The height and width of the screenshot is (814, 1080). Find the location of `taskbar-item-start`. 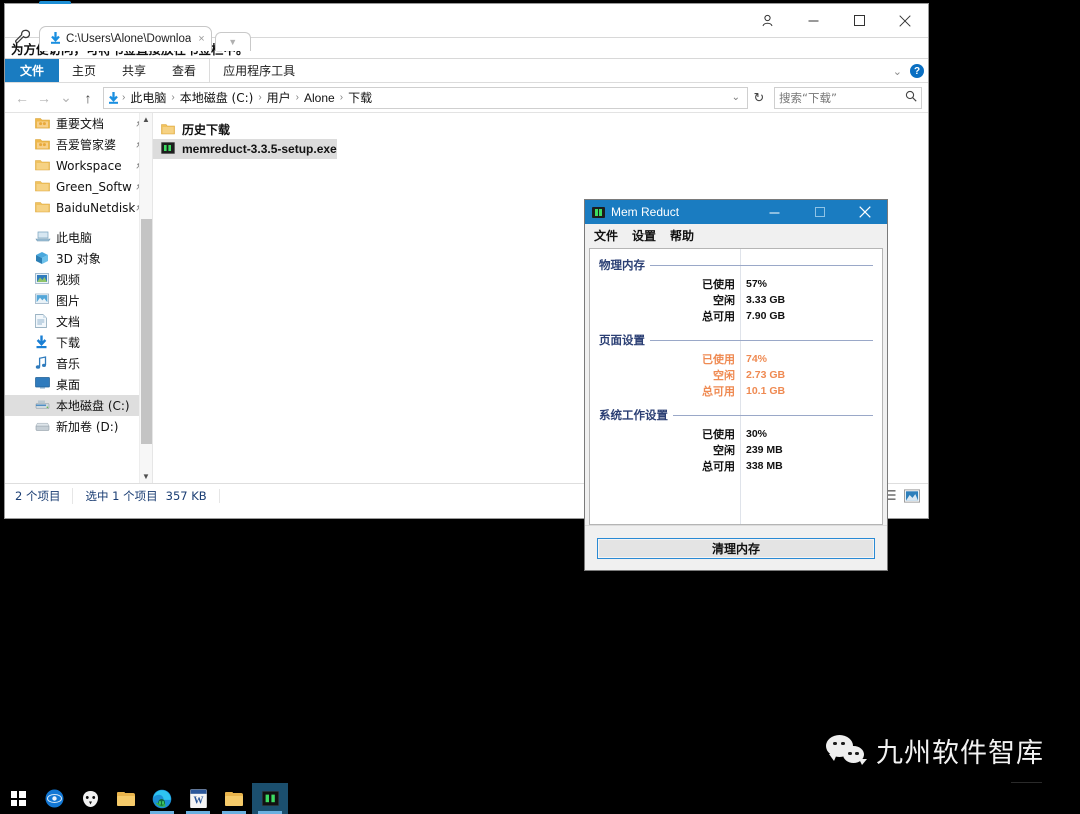

taskbar-item-start is located at coordinates (18, 798).